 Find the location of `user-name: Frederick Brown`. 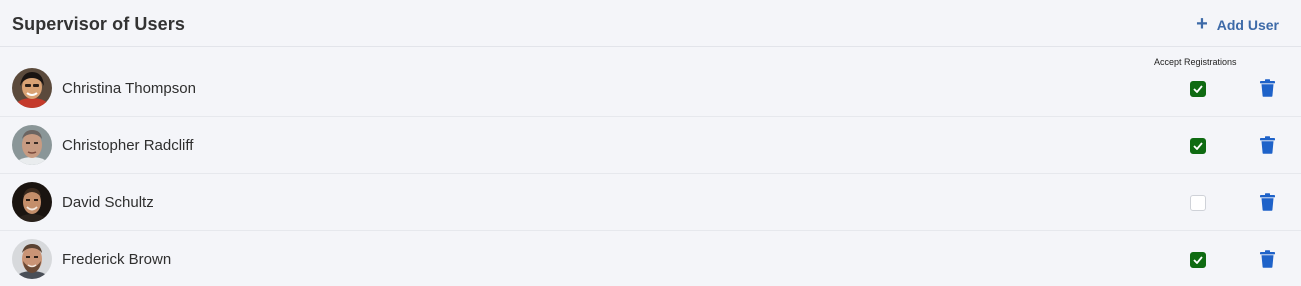

user-name: Frederick Brown is located at coordinates (117, 259).